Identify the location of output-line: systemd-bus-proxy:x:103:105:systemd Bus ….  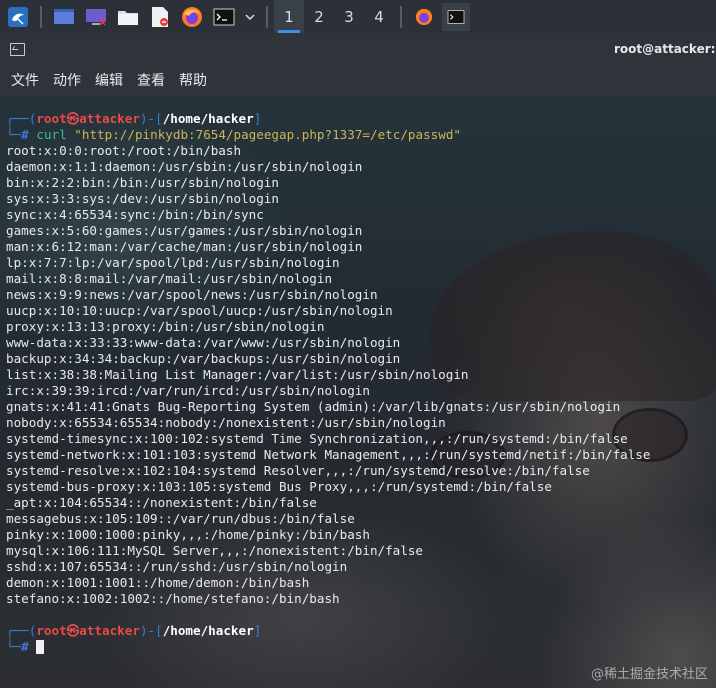
(279, 486).